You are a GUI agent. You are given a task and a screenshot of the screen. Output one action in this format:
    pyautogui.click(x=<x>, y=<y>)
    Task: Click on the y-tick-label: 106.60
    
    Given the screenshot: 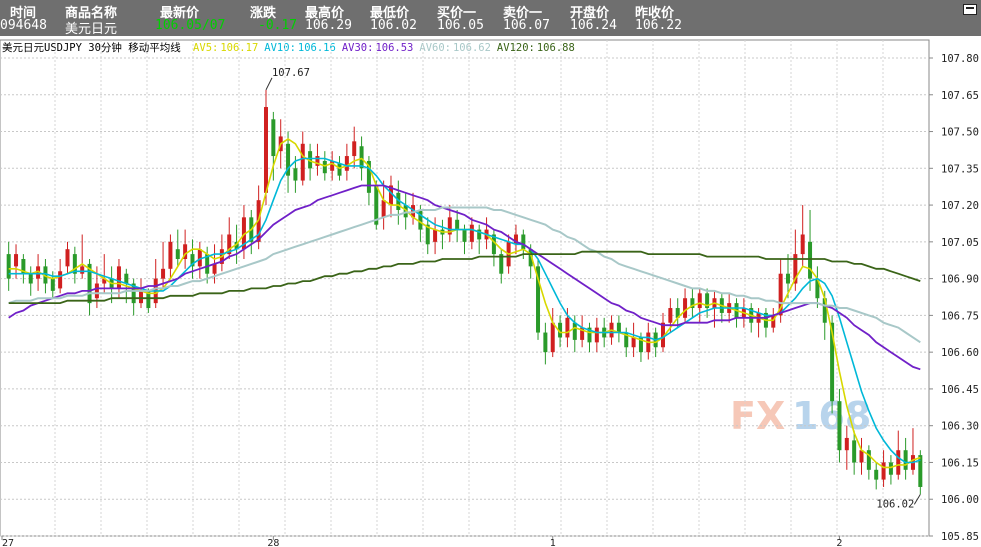 What is the action you would take?
    pyautogui.click(x=960, y=353)
    